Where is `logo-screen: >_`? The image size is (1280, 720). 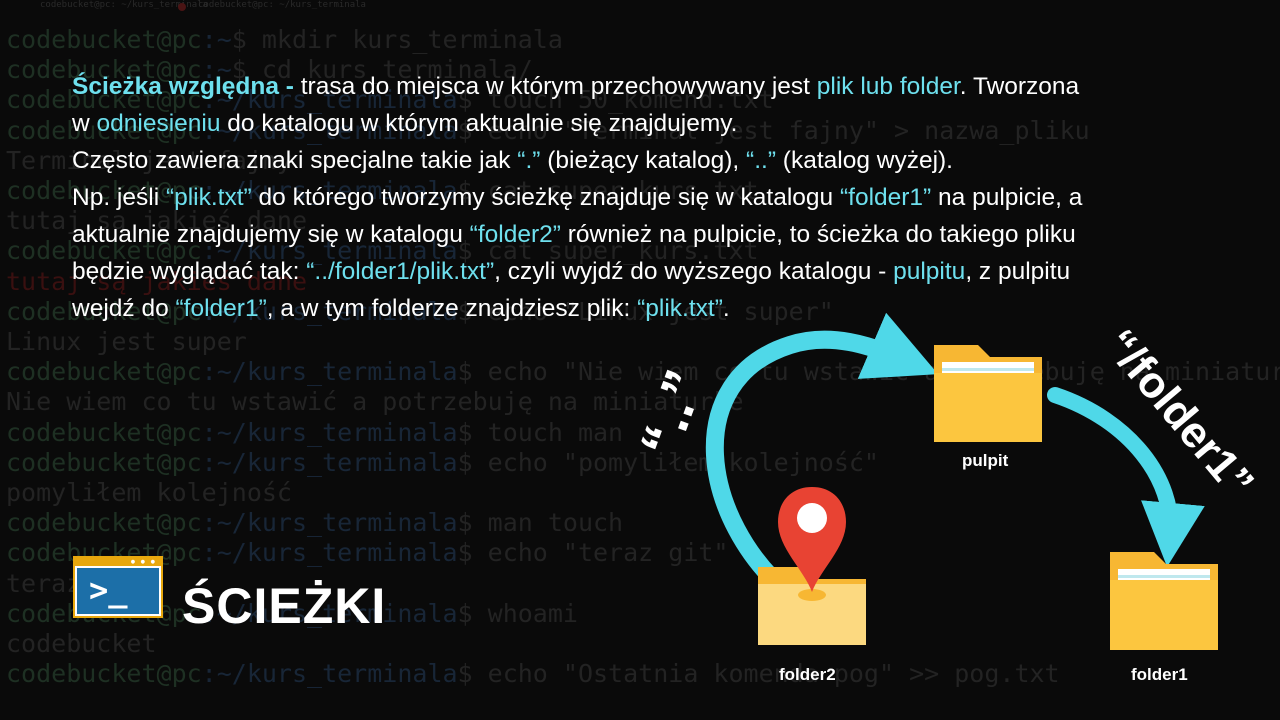 logo-screen: >_ is located at coordinates (118, 591).